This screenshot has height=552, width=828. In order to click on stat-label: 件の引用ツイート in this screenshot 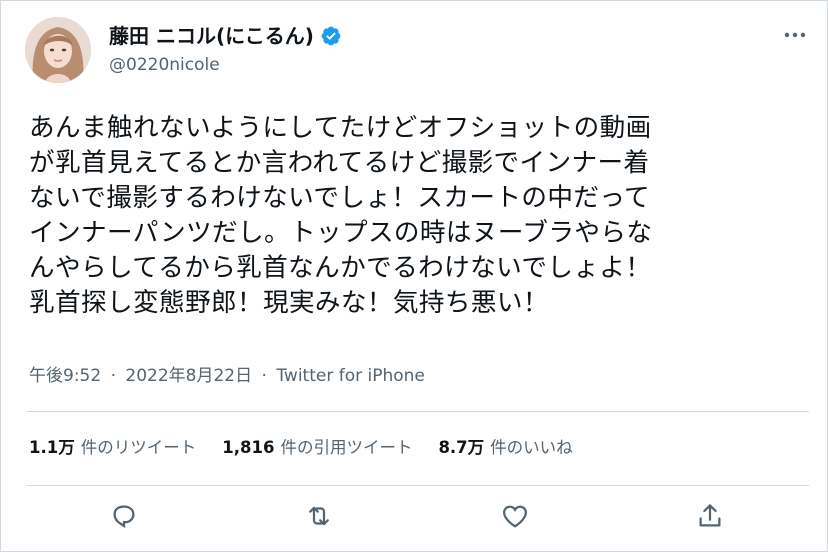, I will do `click(346, 447)`.